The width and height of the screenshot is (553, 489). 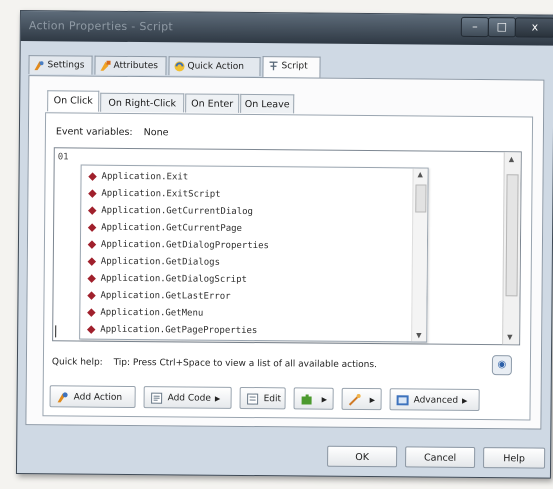 What do you see at coordinates (272, 399) in the screenshot?
I see `edit-label: Edit` at bounding box center [272, 399].